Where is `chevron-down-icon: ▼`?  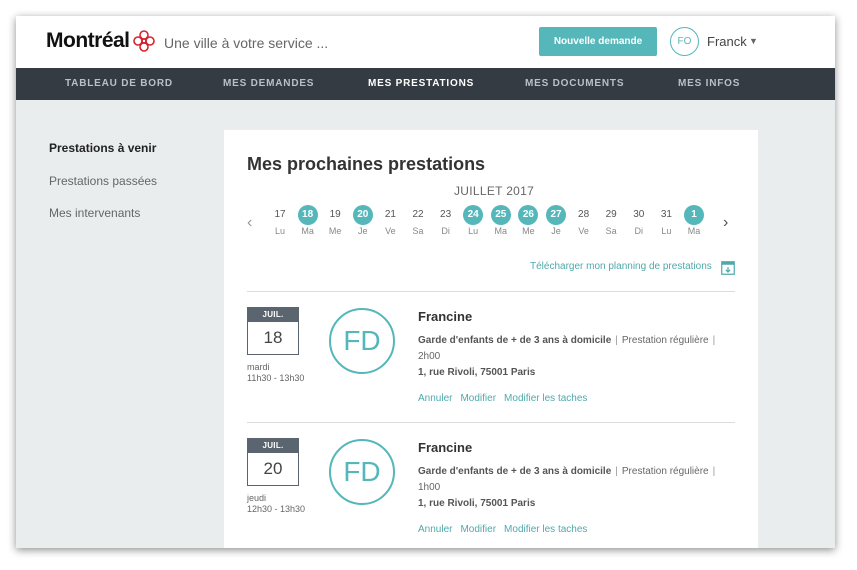
chevron-down-icon: ▼ is located at coordinates (753, 41).